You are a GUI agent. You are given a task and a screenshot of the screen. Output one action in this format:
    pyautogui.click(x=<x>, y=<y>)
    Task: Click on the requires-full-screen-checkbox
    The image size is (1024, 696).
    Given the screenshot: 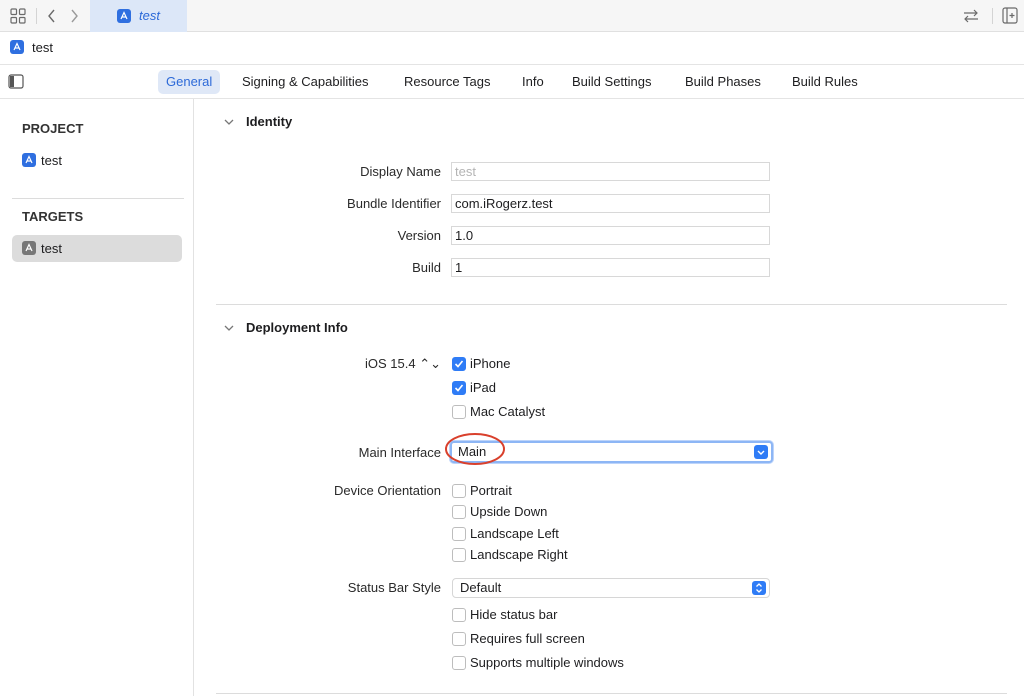 What is the action you would take?
    pyautogui.click(x=459, y=639)
    